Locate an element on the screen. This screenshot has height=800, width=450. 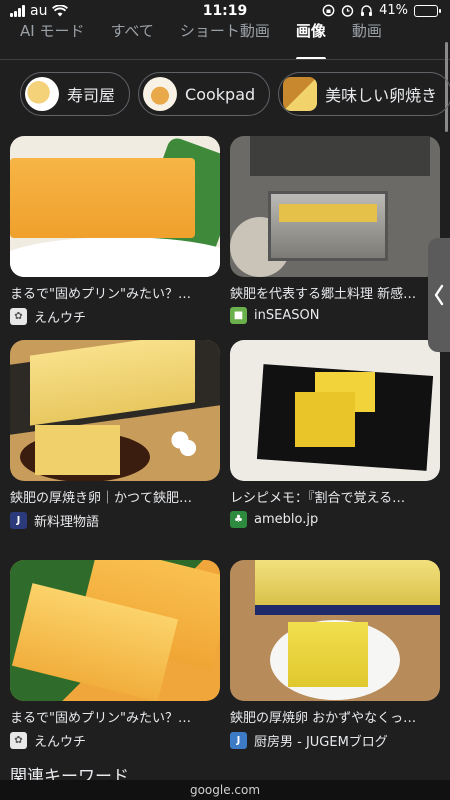
image-result: 鋏肥の厚焼卵 おかずやなくっ… J 厨房男 - JUGEMブログ is located at coordinates (335, 655).